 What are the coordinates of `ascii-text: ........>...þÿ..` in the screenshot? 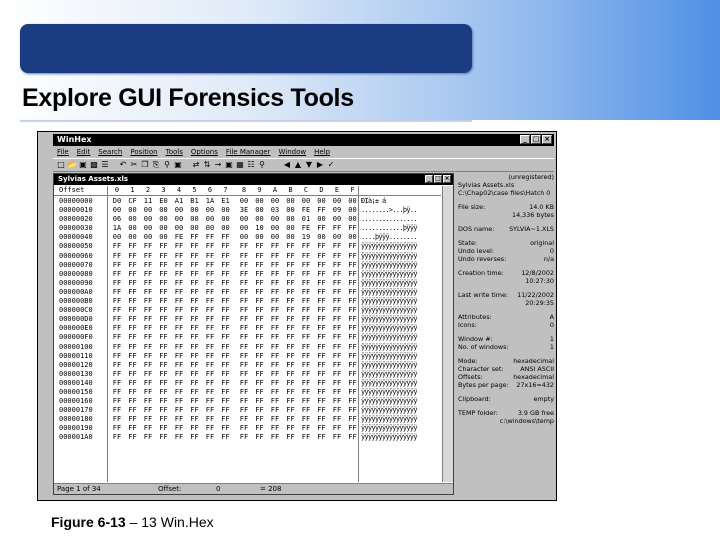 It's located at (389, 210).